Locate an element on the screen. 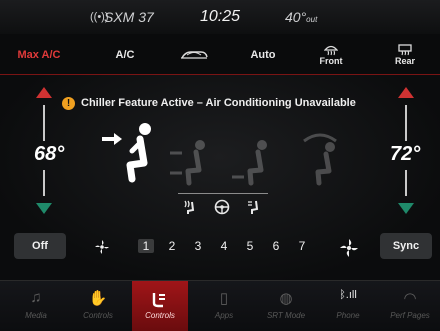 Image resolution: width=440 pixels, height=331 pixels. heated-steering-wheel-icon is located at coordinates (222, 208).